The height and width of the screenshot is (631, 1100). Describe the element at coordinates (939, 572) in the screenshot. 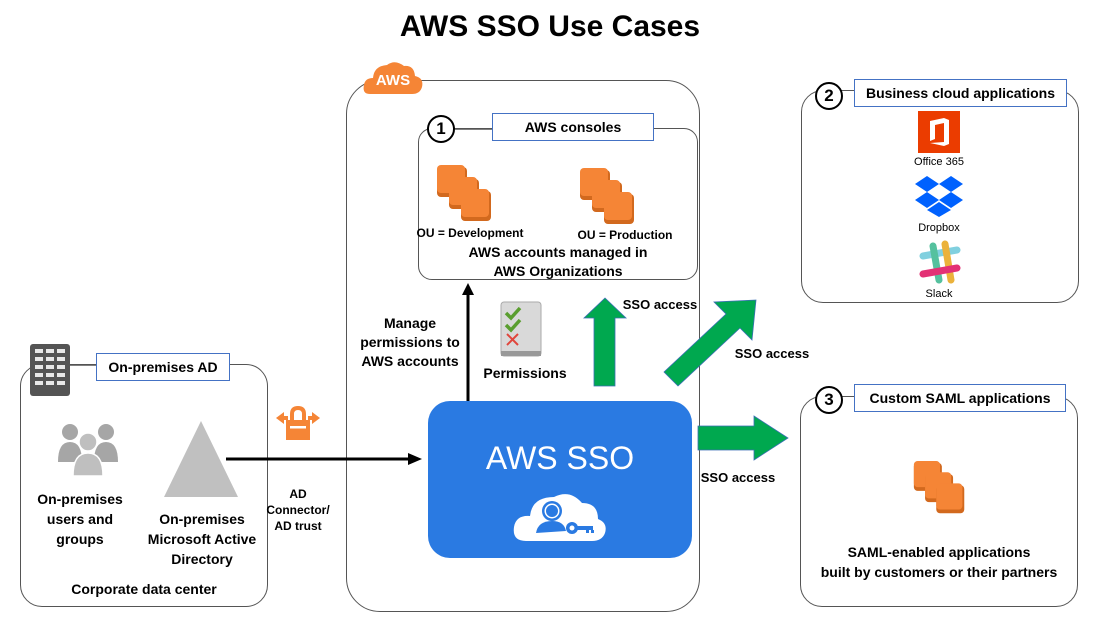

I see `saml-caption-line2: built by customers or their partners` at that location.